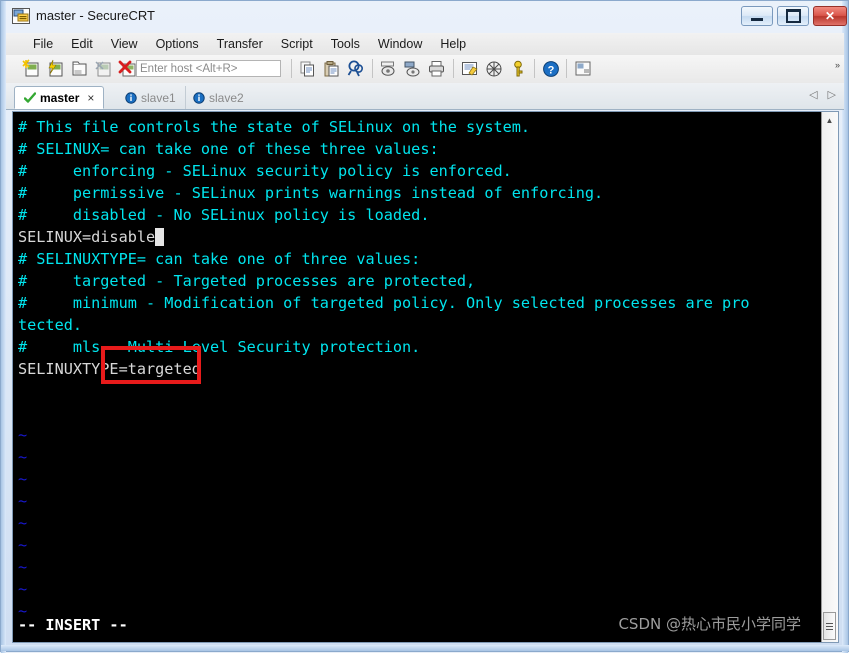  I want to click on terminal-cursor, so click(160, 237).